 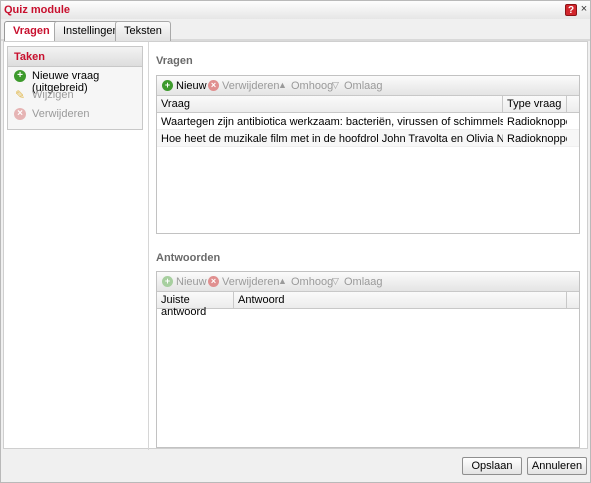 I want to click on answers-header-row: Juiste antwoord Antwoord, so click(x=368, y=305).